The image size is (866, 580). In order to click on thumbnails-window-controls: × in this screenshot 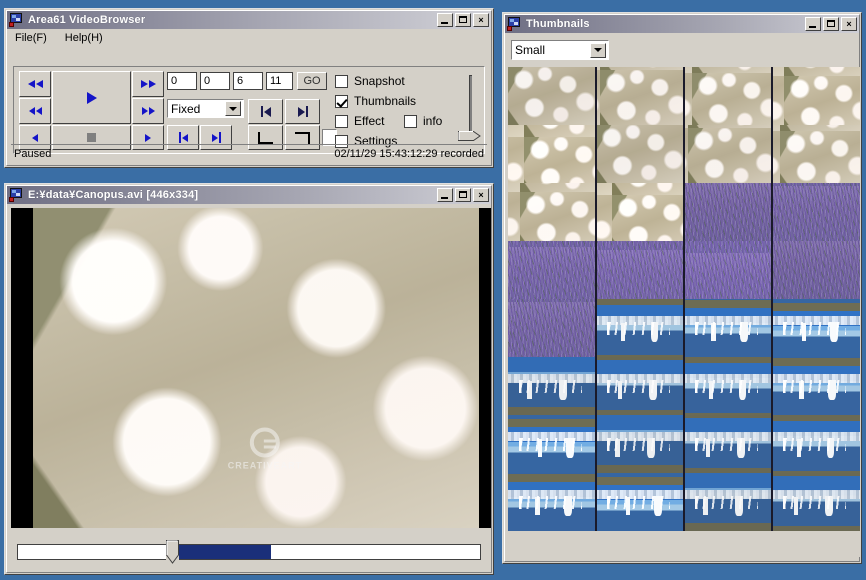, I will do `click(831, 24)`.